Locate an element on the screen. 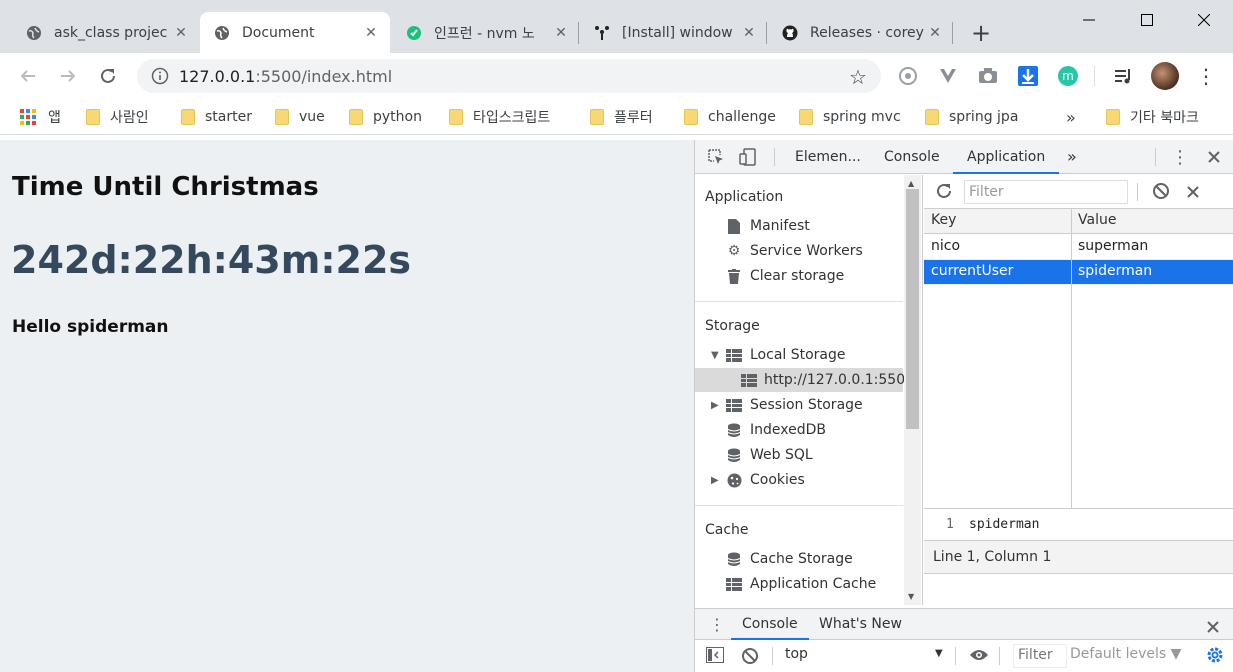 This screenshot has height=672, width=1233. drawer-tab-bar: ⋮ Console What's New is located at coordinates (964, 624).